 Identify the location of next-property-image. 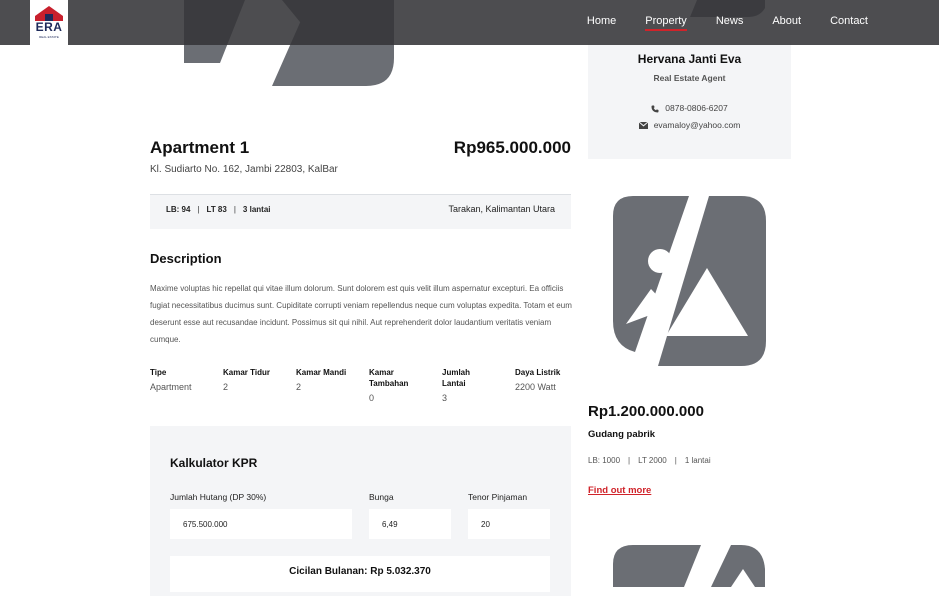
(689, 565).